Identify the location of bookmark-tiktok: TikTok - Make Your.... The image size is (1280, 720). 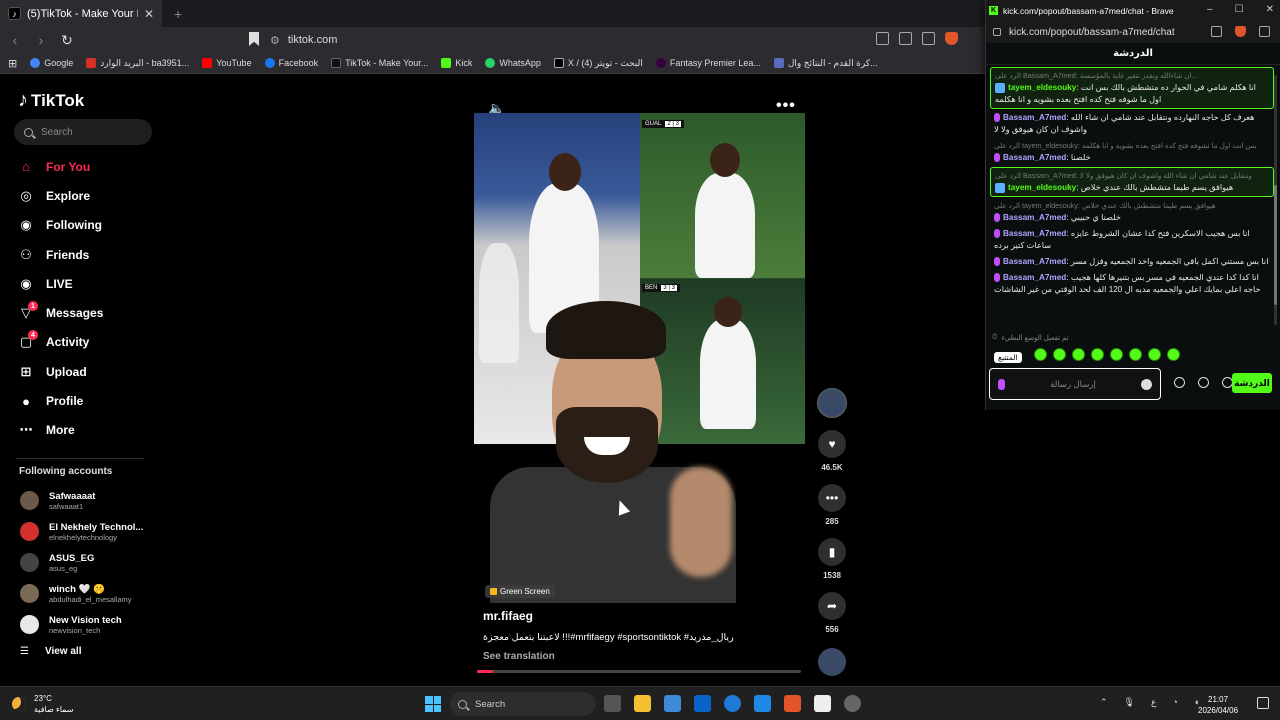
(379, 63).